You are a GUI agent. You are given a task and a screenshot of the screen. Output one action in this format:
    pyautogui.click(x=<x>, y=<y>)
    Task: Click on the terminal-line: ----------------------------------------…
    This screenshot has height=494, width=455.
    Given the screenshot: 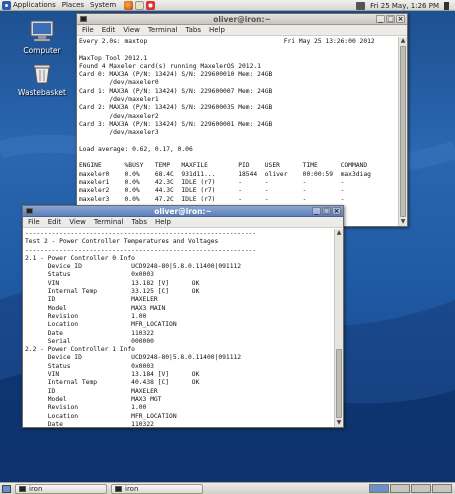 What is the action you would take?
    pyautogui.click(x=141, y=250)
    